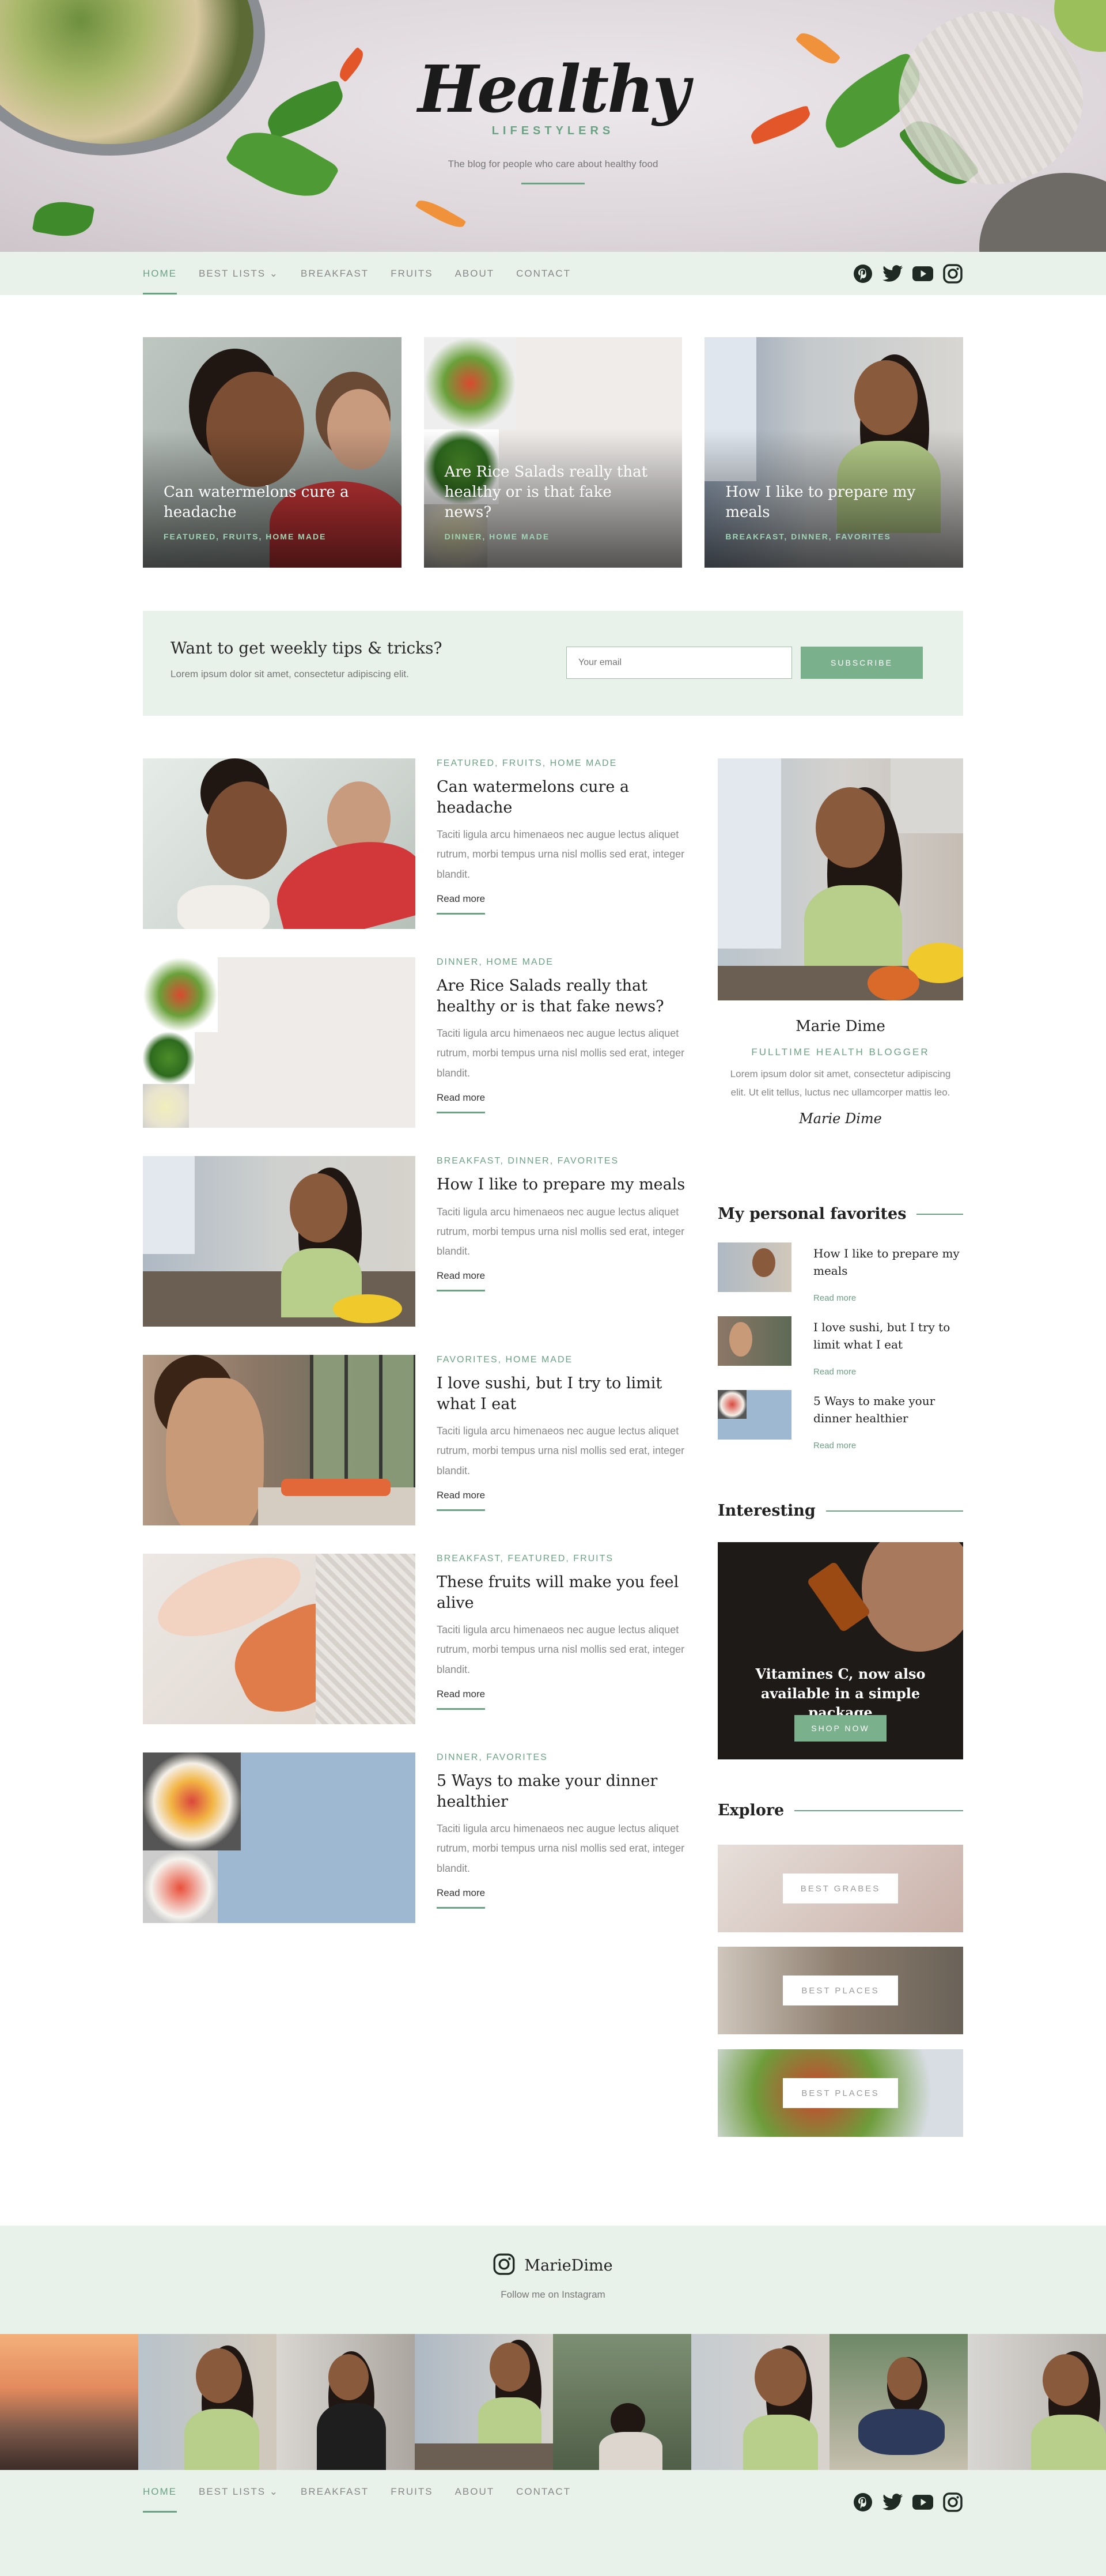 The image size is (1106, 2576). Describe the element at coordinates (563, 797) in the screenshot. I see `post-title: Can watermelons cure a headache` at that location.